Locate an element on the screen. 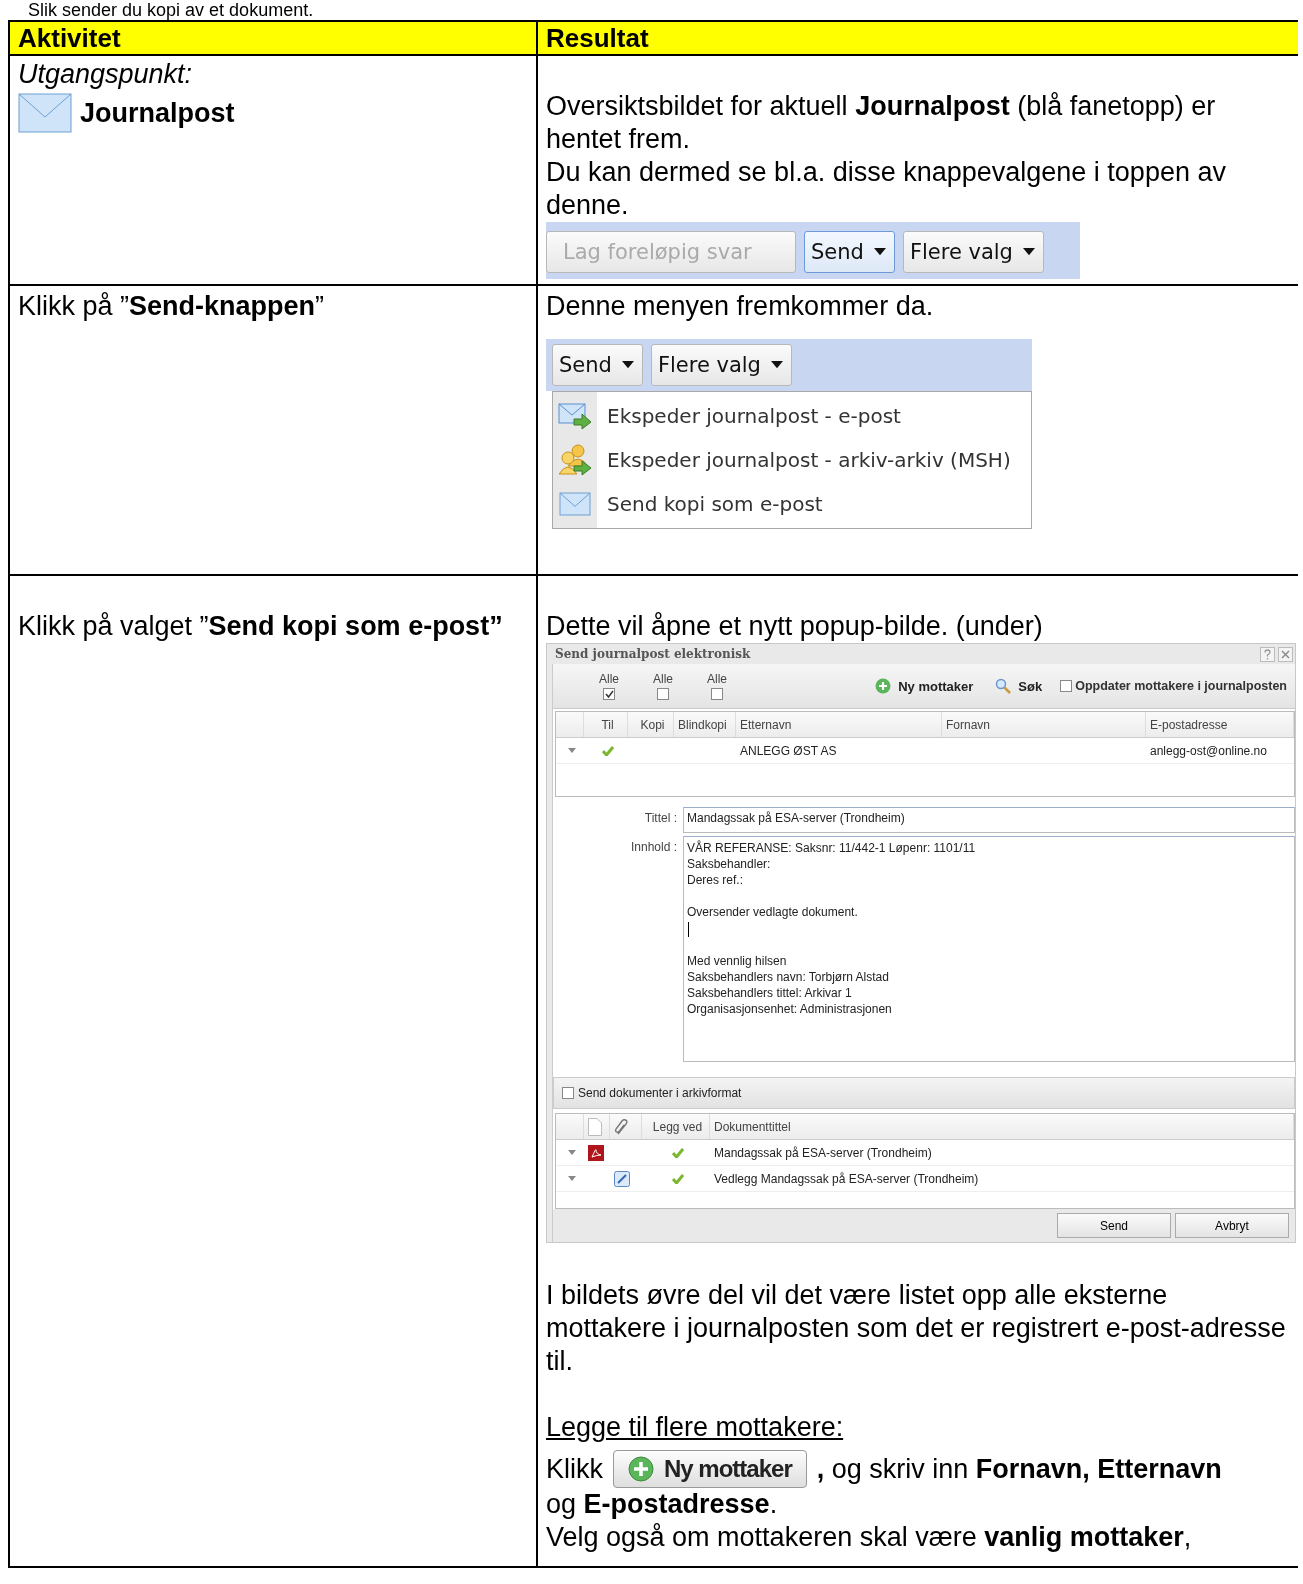  table-cell-text: Mandagssak på ESA-server (Trondheim) is located at coordinates (823, 1153).